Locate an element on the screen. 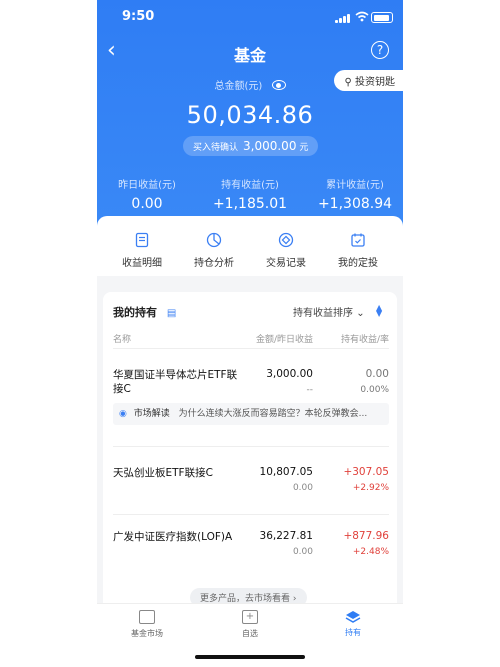 This screenshot has height=667, width=500. sort-label: 持有收益排序 is located at coordinates (323, 313).